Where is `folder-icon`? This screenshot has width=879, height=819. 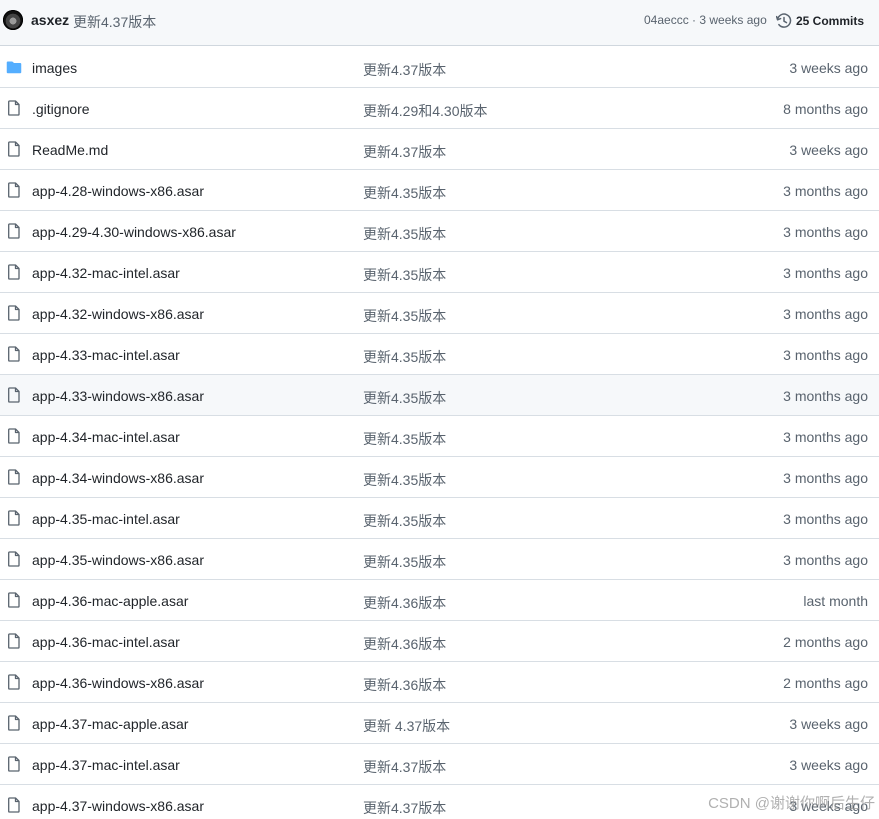 folder-icon is located at coordinates (14, 67).